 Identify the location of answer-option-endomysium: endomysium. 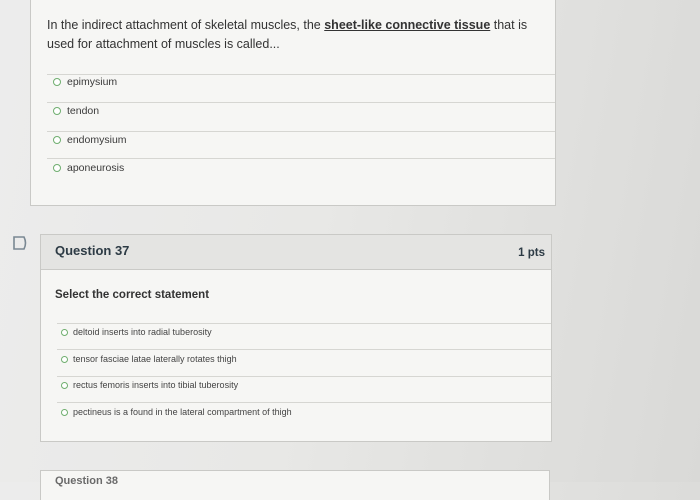
(90, 140).